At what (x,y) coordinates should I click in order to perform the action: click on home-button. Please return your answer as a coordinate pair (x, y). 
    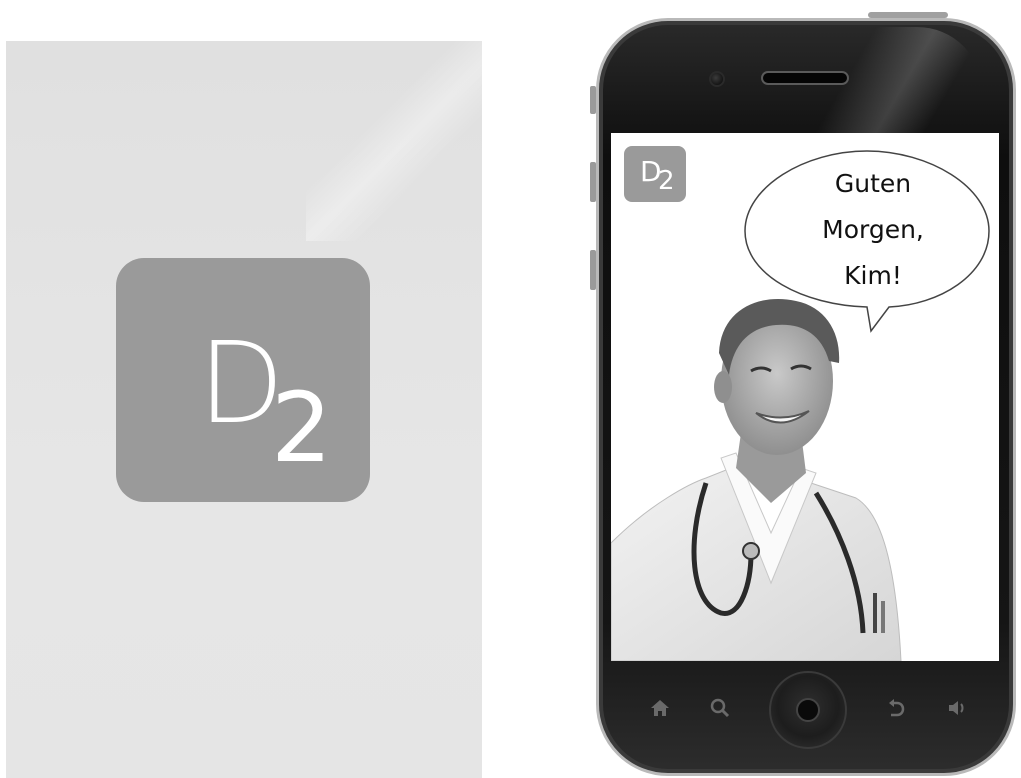
    Looking at the image, I should click on (808, 710).